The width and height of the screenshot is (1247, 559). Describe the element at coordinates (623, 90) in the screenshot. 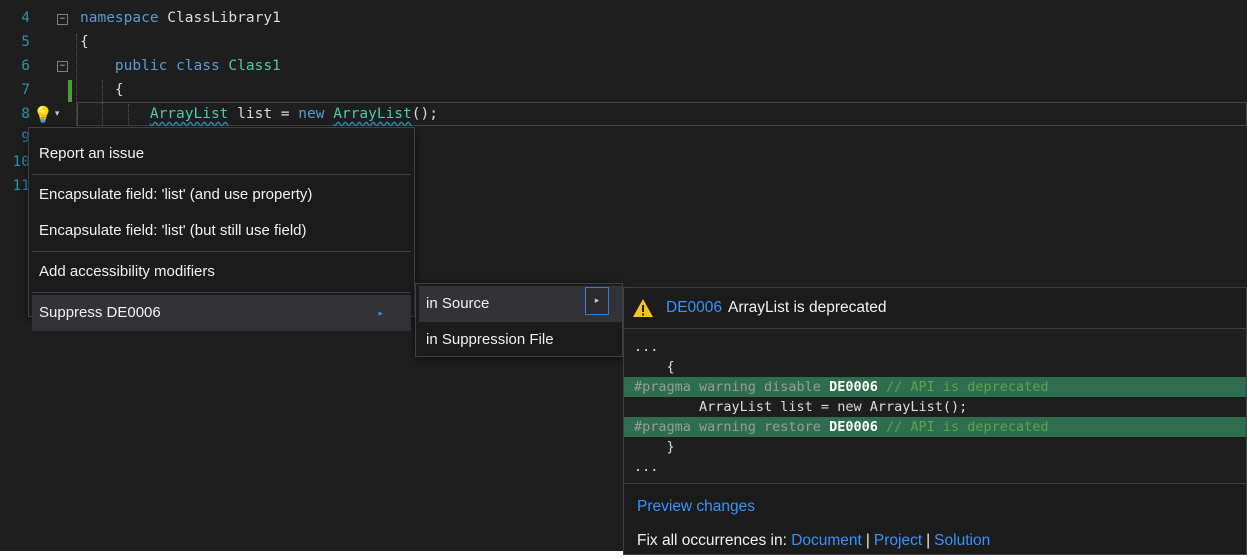

I see `code-line: 7 {` at that location.